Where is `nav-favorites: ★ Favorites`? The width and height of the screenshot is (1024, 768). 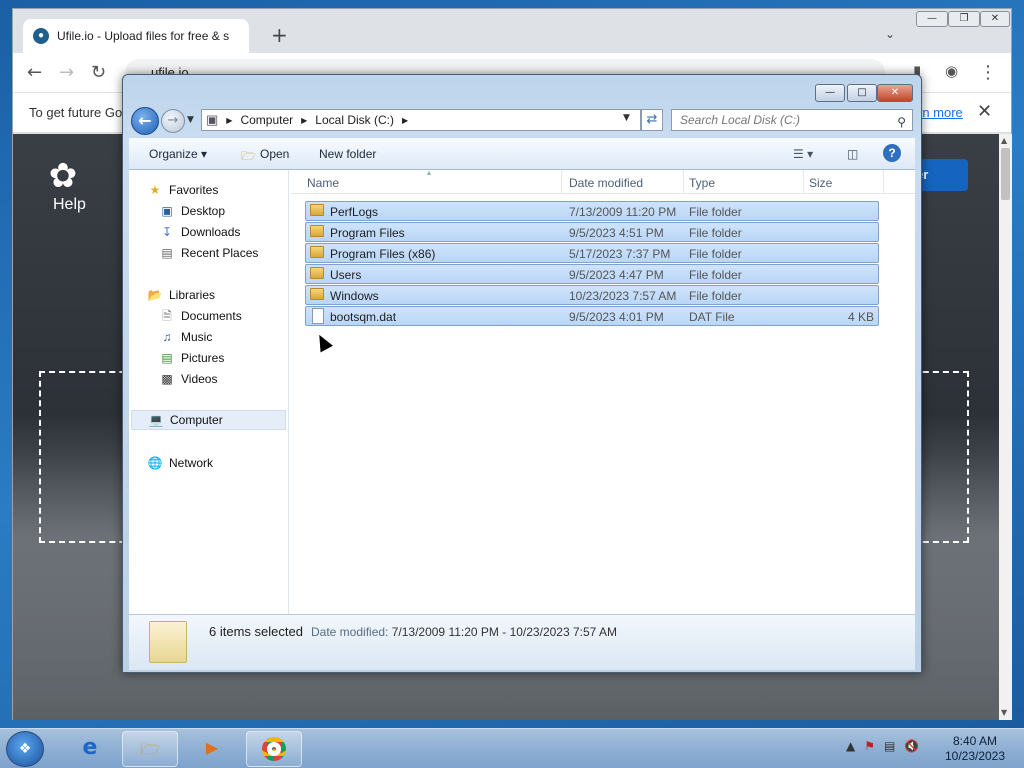 nav-favorites: ★ Favorites is located at coordinates (183, 190).